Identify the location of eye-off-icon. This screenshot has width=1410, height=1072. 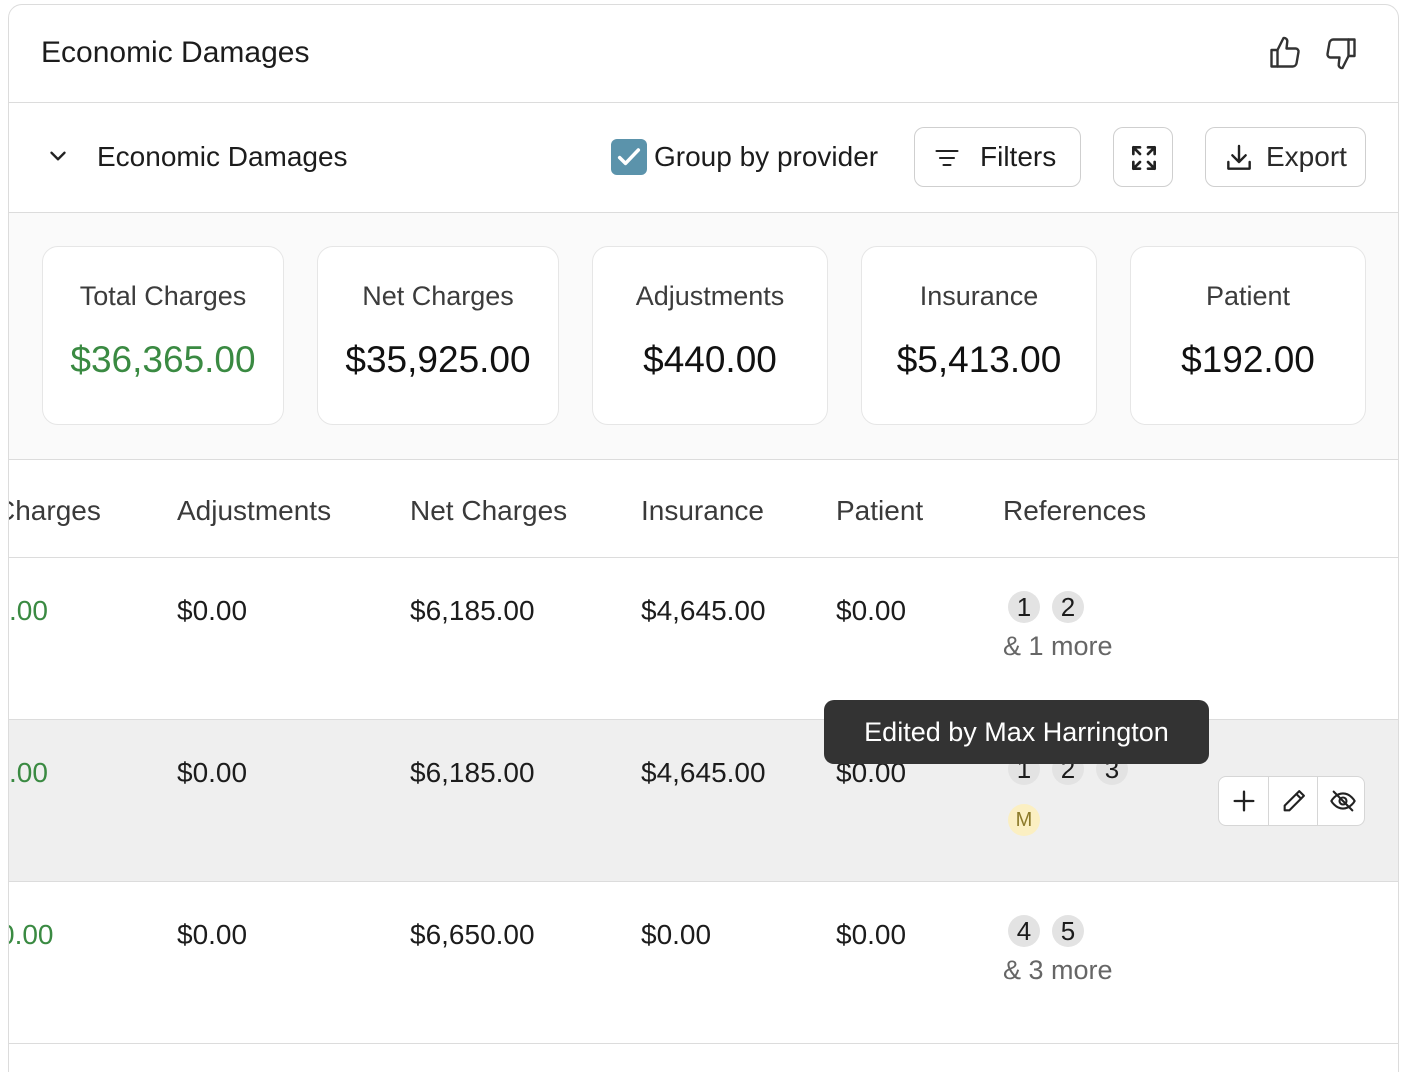
(1343, 801).